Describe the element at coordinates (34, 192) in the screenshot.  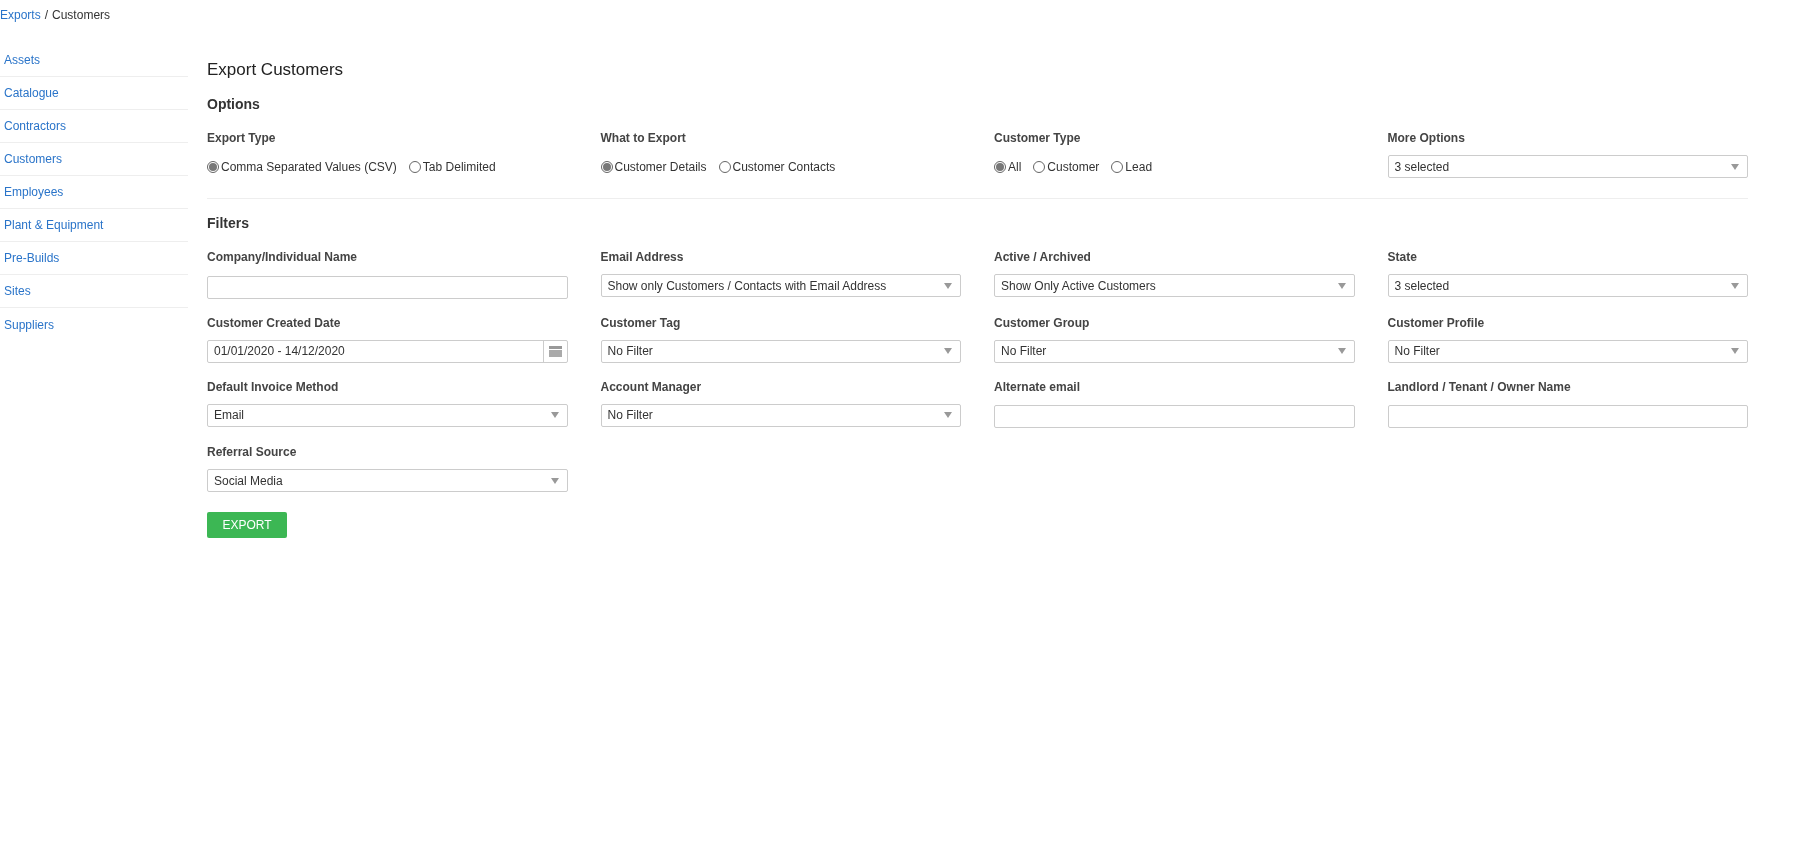
I see `sidebar-link: Employees` at that location.